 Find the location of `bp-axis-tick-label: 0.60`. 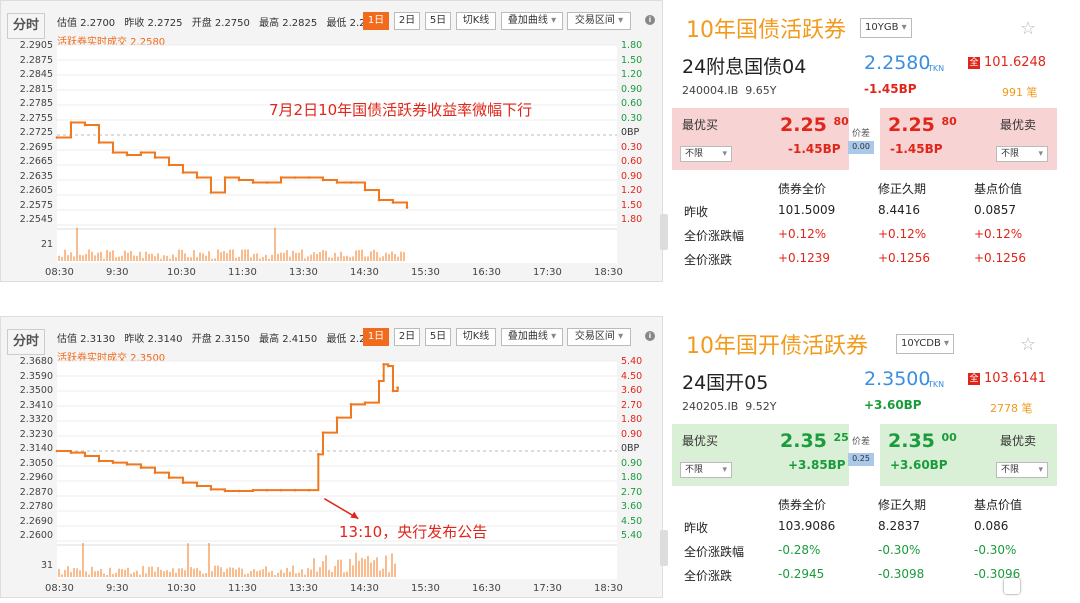

bp-axis-tick-label: 0.60 is located at coordinates (632, 161).